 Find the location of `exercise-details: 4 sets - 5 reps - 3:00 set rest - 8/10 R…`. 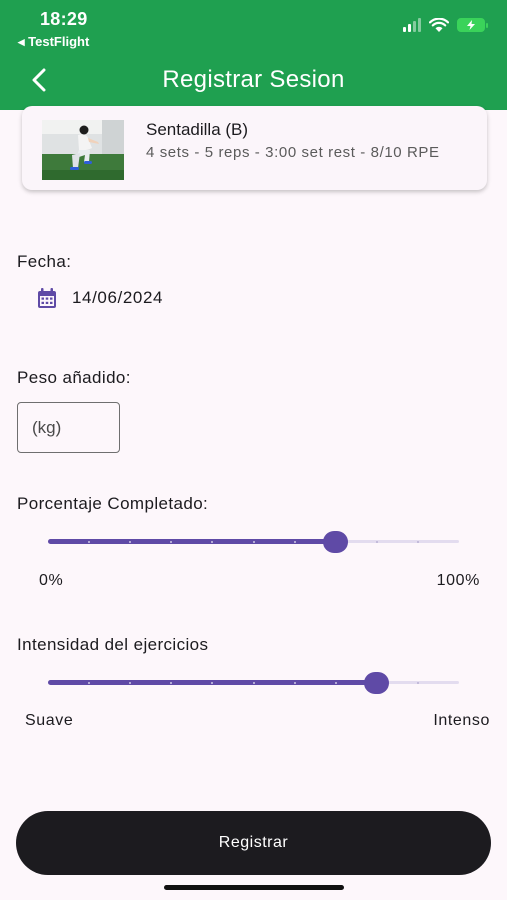

exercise-details: 4 sets - 5 reps - 3:00 set rest - 8/10 R… is located at coordinates (293, 152).